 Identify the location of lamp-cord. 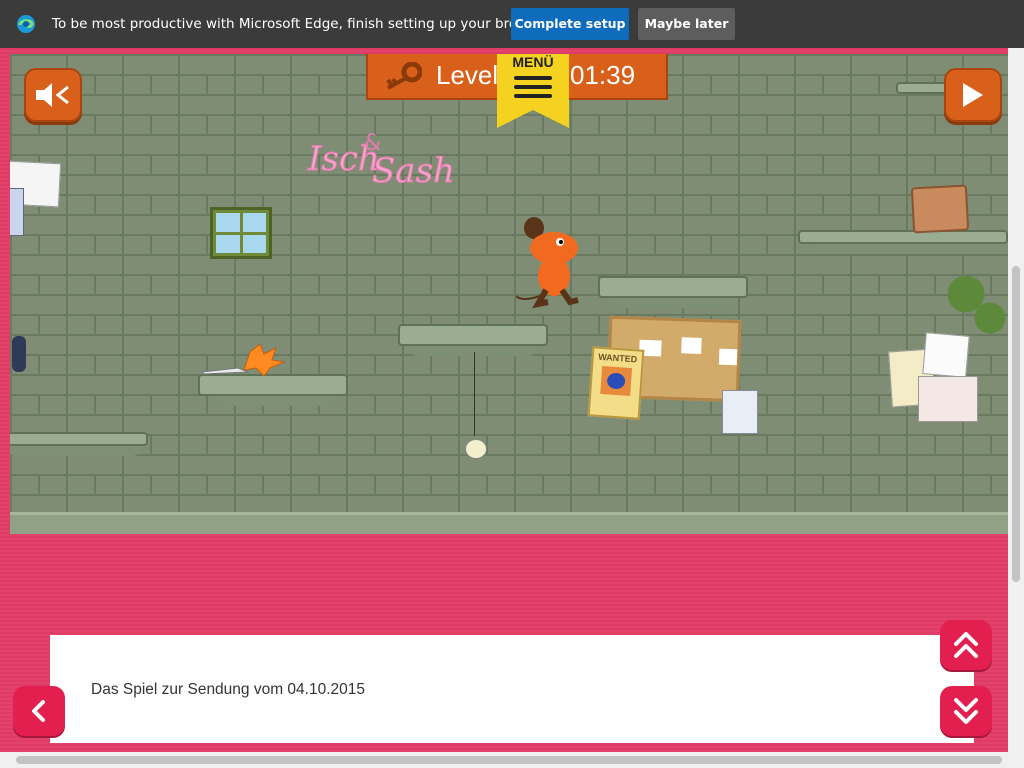
(474, 394).